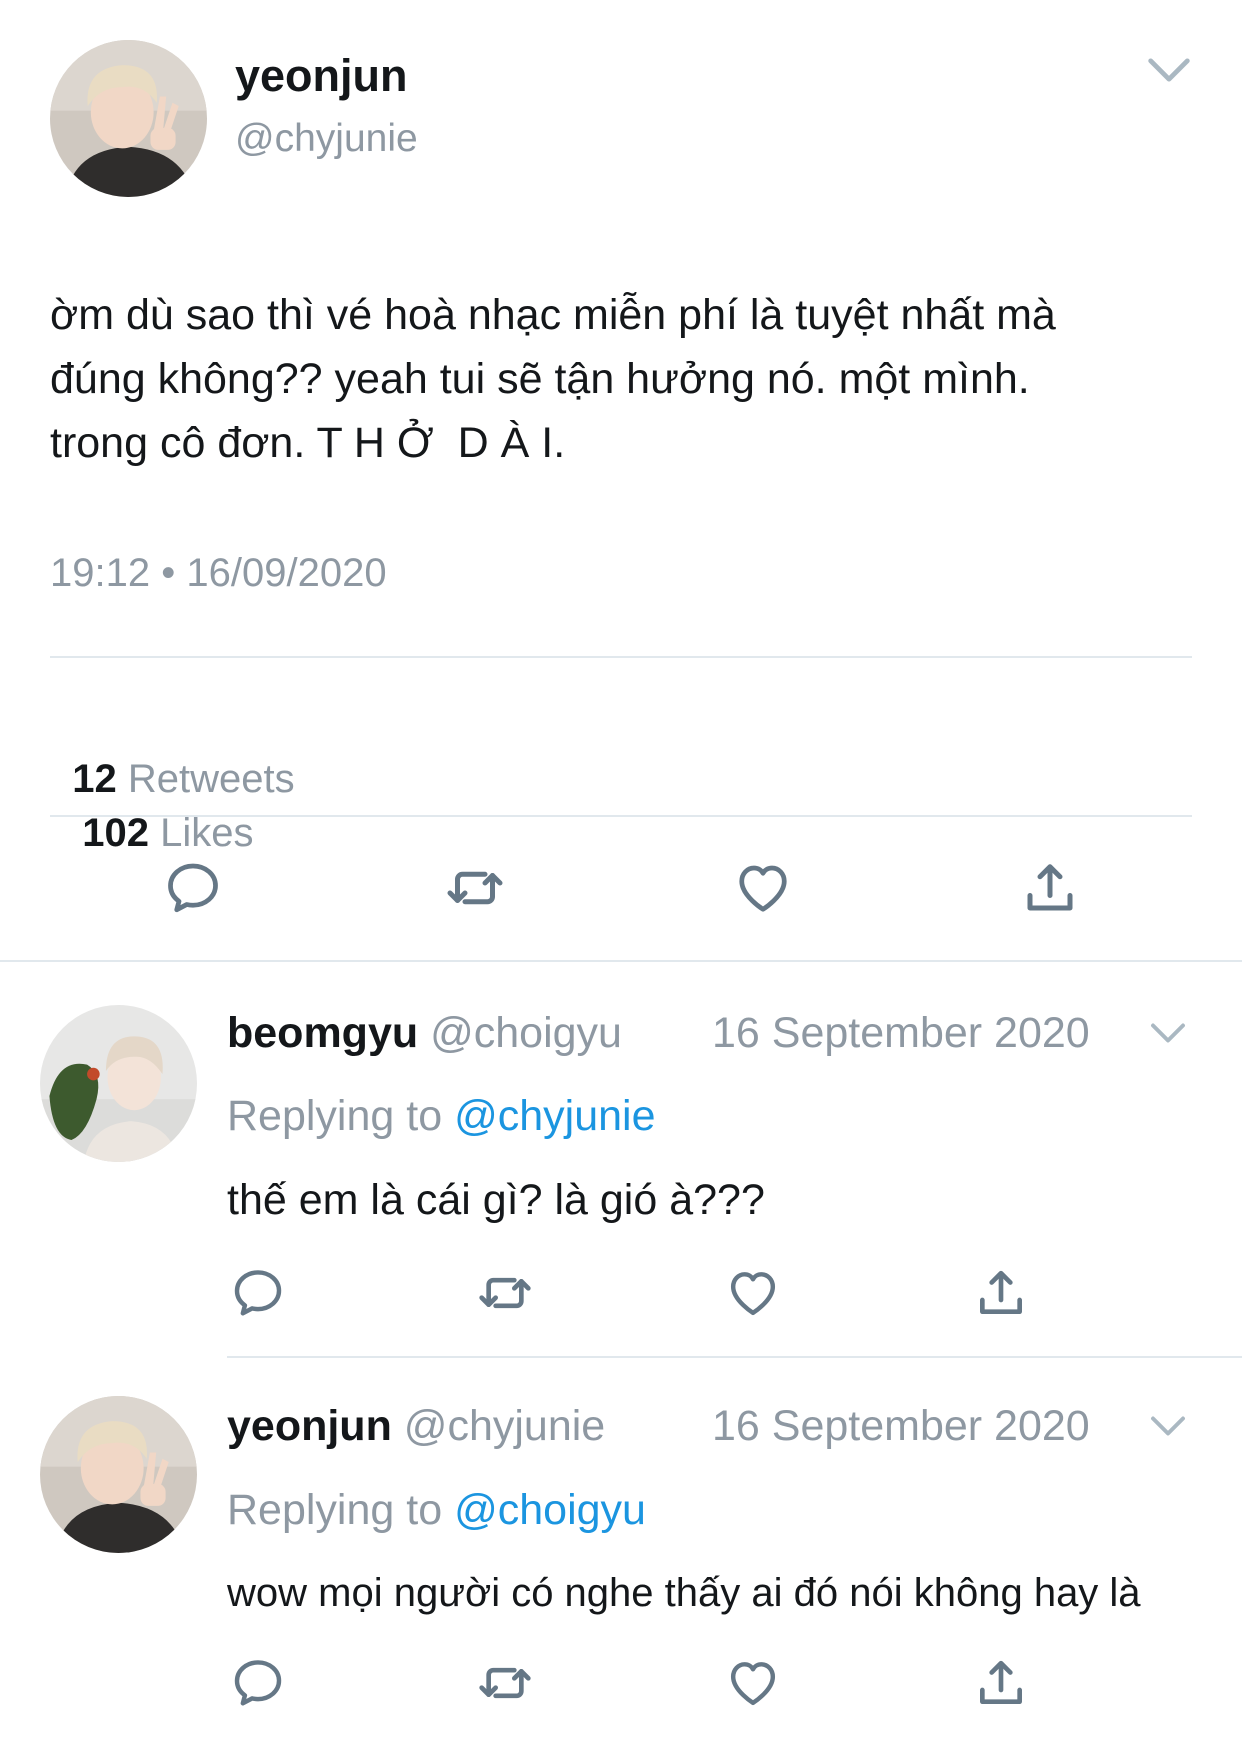 The width and height of the screenshot is (1242, 1752). I want to click on likes-stat: 102 Likes, so click(167, 833).